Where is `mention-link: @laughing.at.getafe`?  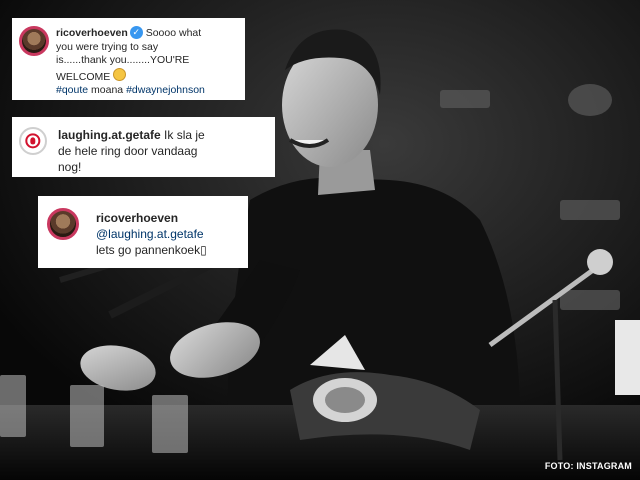
mention-link: @laughing.at.getafe is located at coordinates (150, 234).